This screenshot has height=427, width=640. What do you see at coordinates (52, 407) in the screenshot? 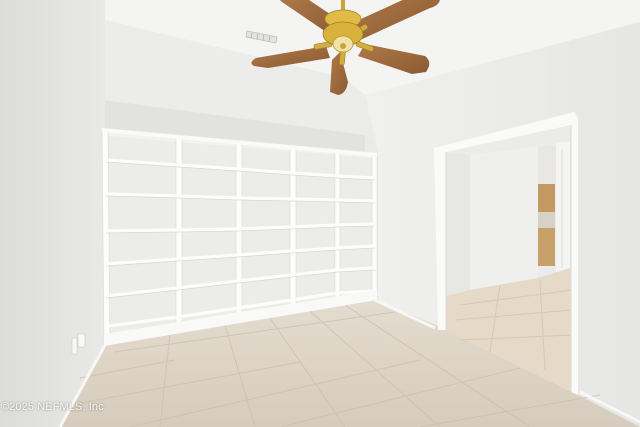
I see `photo-watermark: ©2025 NEFMLS, Inc` at bounding box center [52, 407].